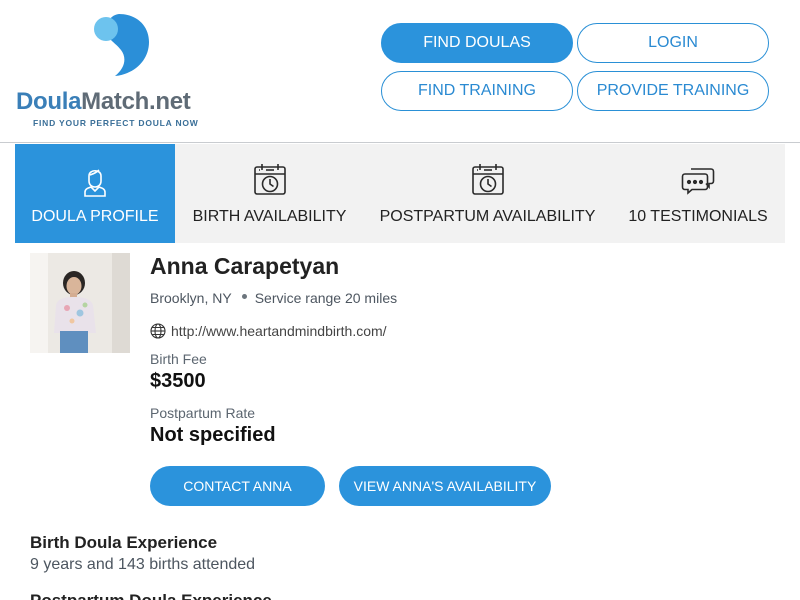  What do you see at coordinates (143, 564) in the screenshot?
I see `birth-experience-text: 9 years and 143 births attended` at bounding box center [143, 564].